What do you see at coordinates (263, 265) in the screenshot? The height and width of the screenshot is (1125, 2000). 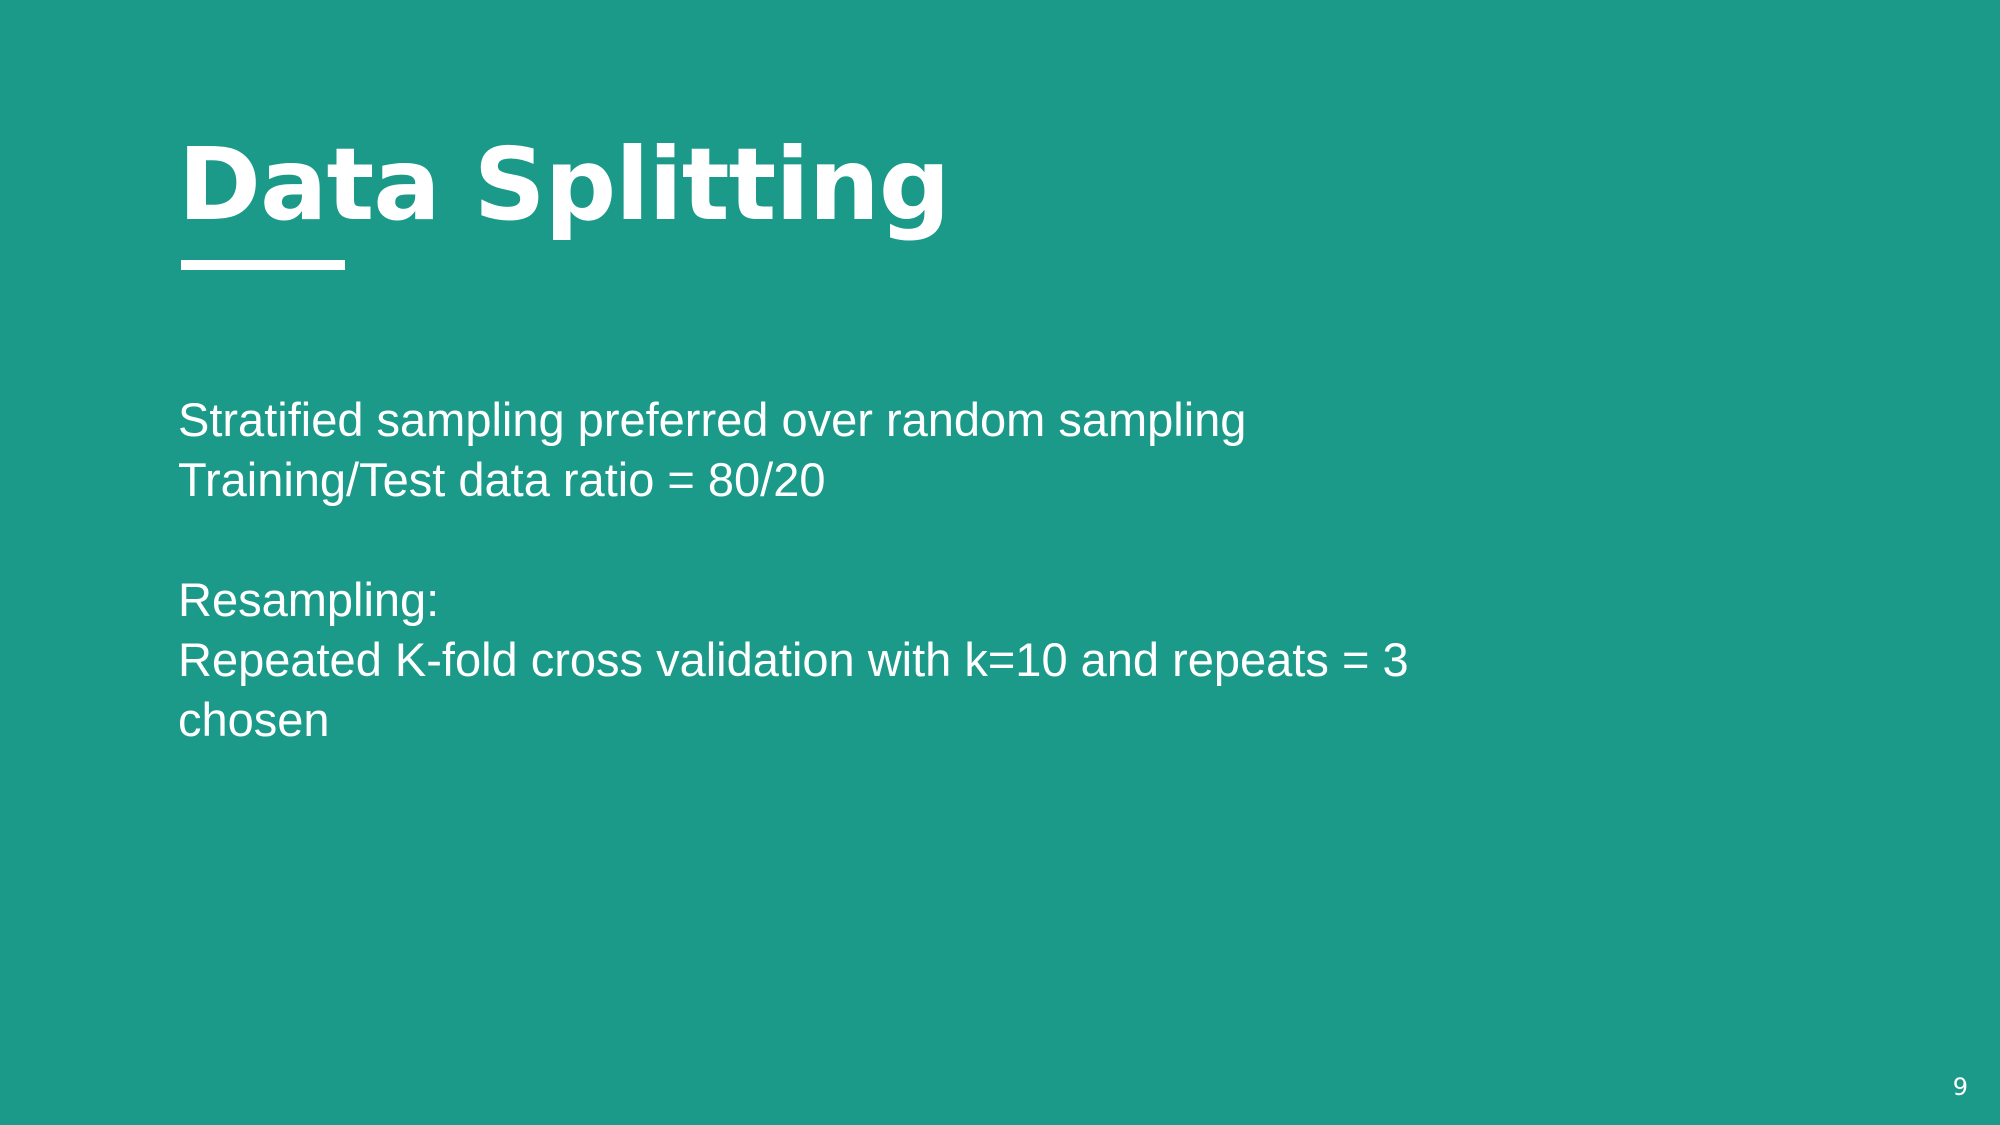 I see `title-underline` at bounding box center [263, 265].